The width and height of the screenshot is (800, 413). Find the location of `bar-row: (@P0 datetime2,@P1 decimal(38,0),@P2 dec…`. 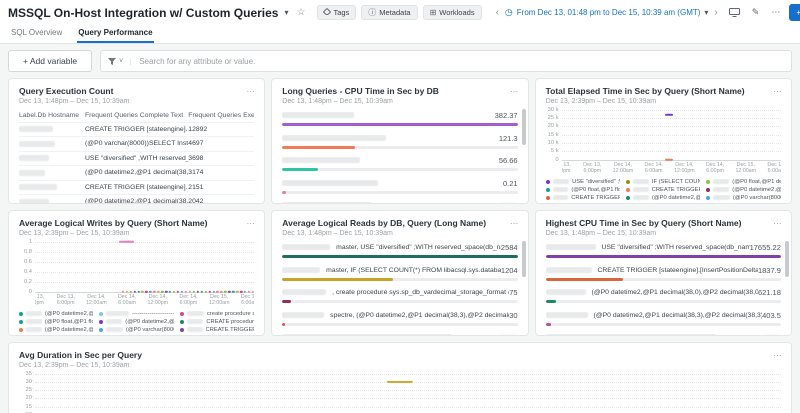

bar-row: (@P0 datetime2,@P1 decimal(38,0),@P2 dec… is located at coordinates (663, 296).